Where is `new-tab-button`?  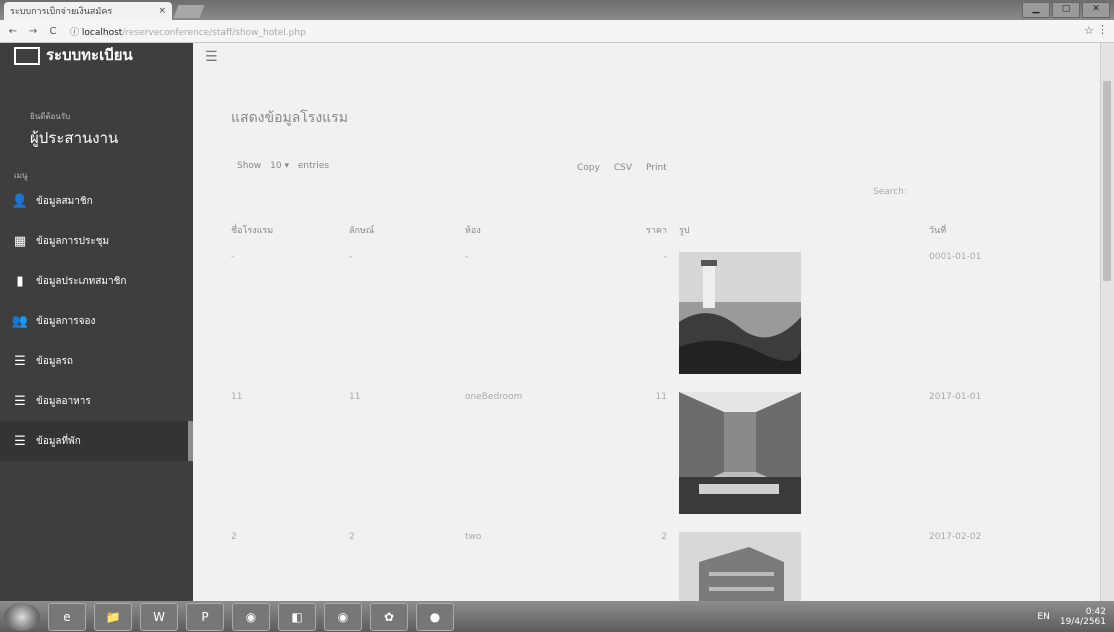
new-tab-button is located at coordinates (189, 11).